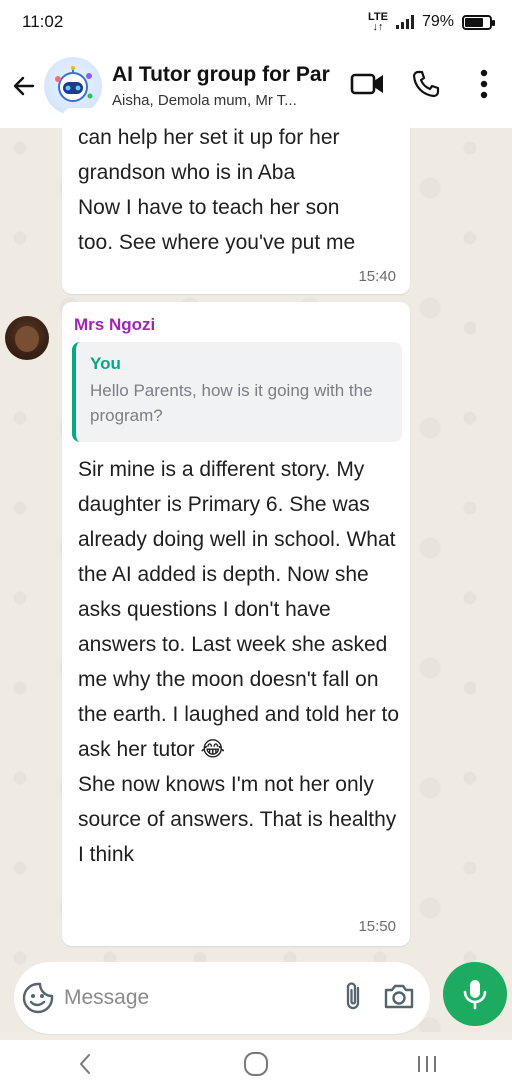 Image resolution: width=512 pixels, height=1088 pixels. I want to click on nav-home-icon, so click(255, 1064).